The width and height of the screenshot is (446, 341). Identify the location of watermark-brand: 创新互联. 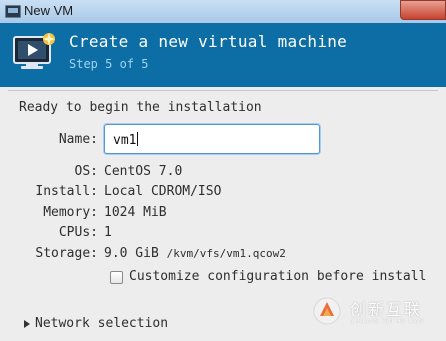
(386, 309).